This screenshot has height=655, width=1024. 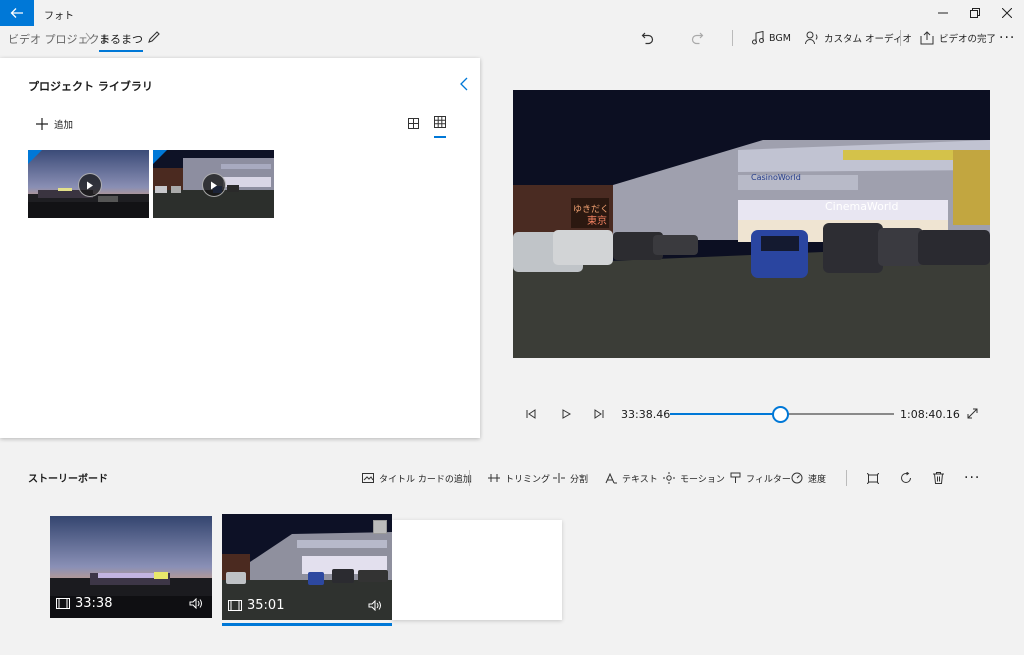 I want to click on more-options-button: ···, so click(x=1007, y=38).